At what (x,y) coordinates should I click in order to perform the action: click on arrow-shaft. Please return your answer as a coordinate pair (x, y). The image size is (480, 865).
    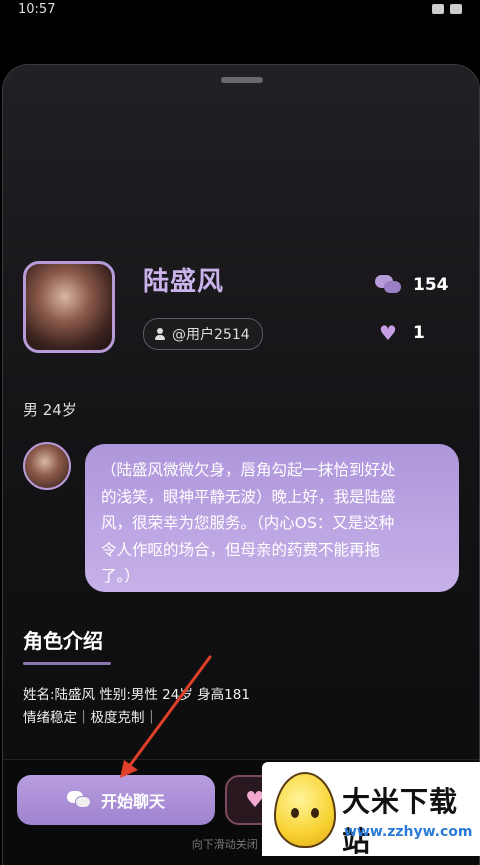
    Looking at the image, I should click on (169, 712).